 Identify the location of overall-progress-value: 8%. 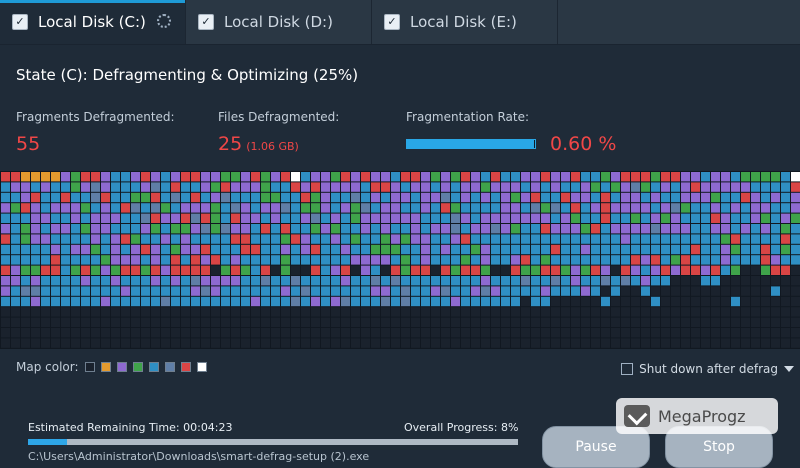
(510, 427).